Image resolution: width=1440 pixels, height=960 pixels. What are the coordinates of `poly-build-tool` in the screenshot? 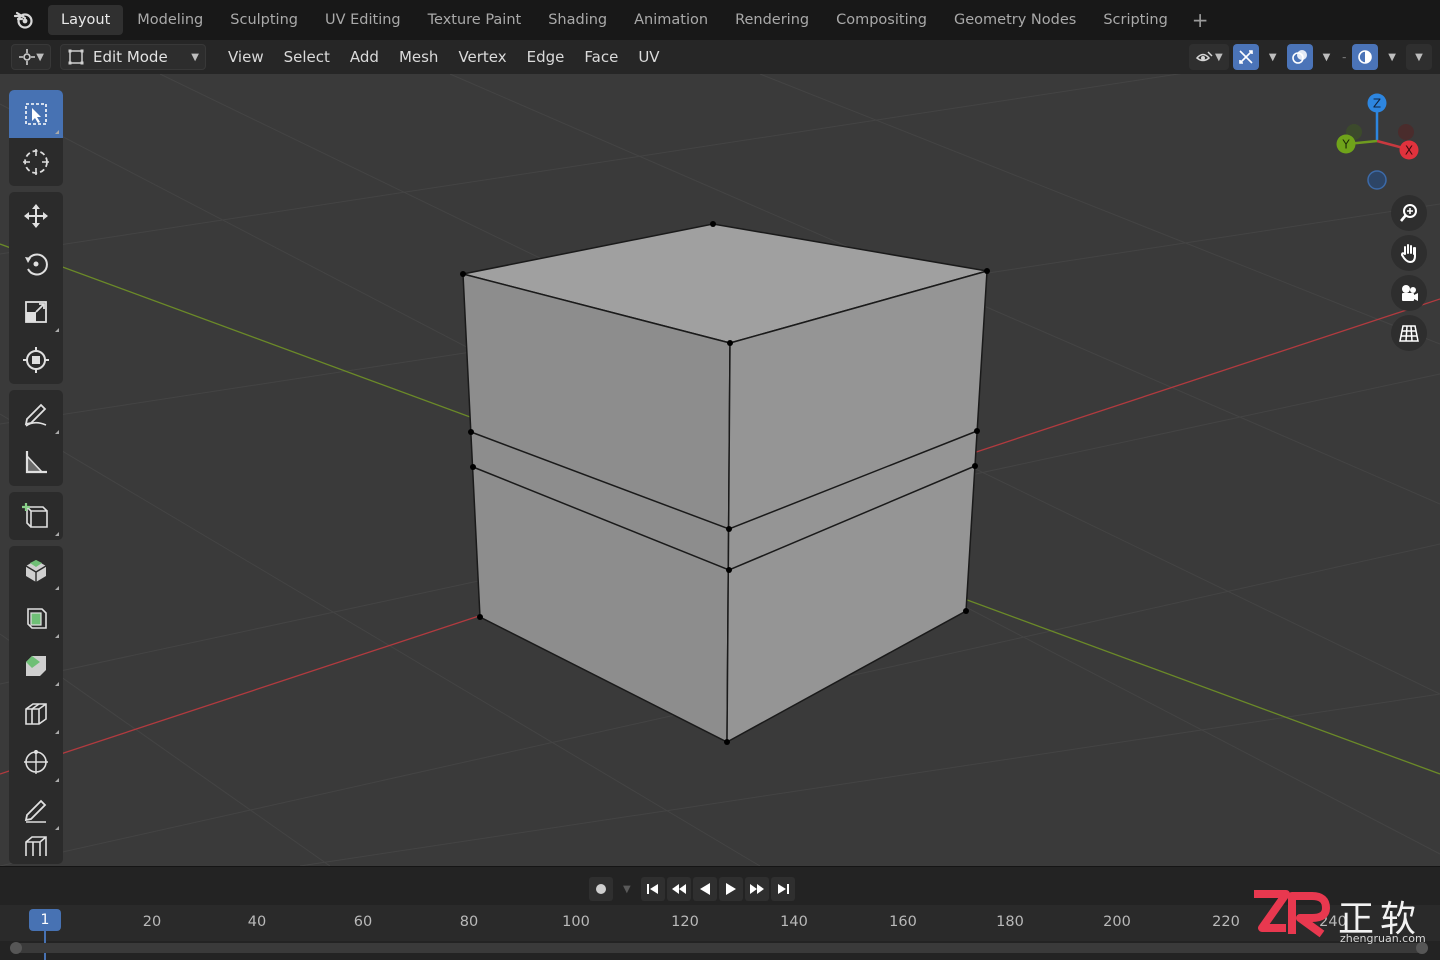 It's located at (36, 810).